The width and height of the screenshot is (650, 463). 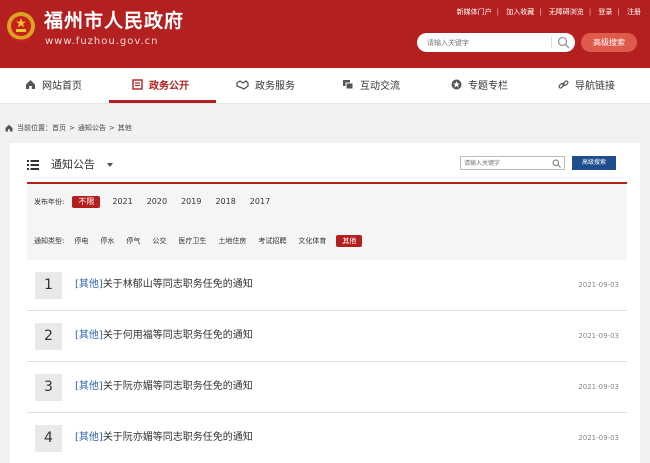 What do you see at coordinates (162, 101) in the screenshot?
I see `nav-active-indicator` at bounding box center [162, 101].